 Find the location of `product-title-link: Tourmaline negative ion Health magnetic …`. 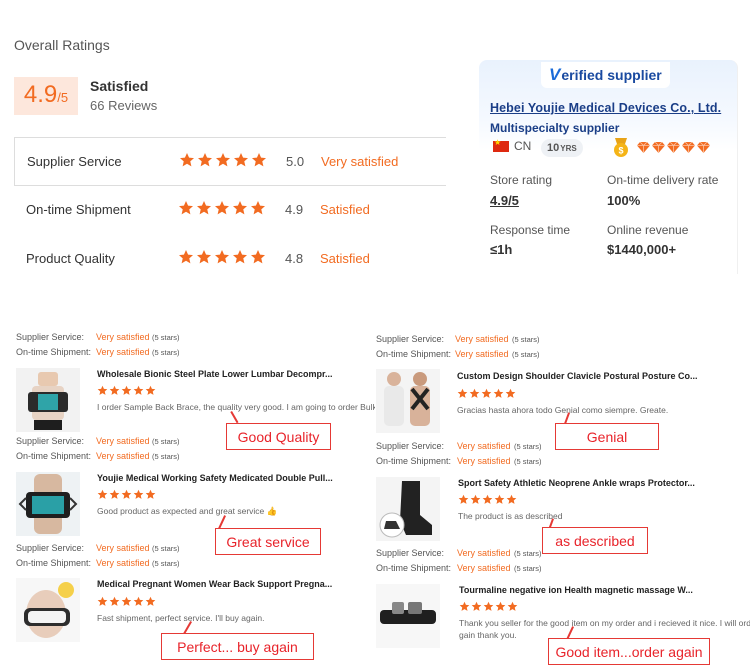

product-title-link: Tourmaline negative ion Health magnetic … is located at coordinates (576, 590).